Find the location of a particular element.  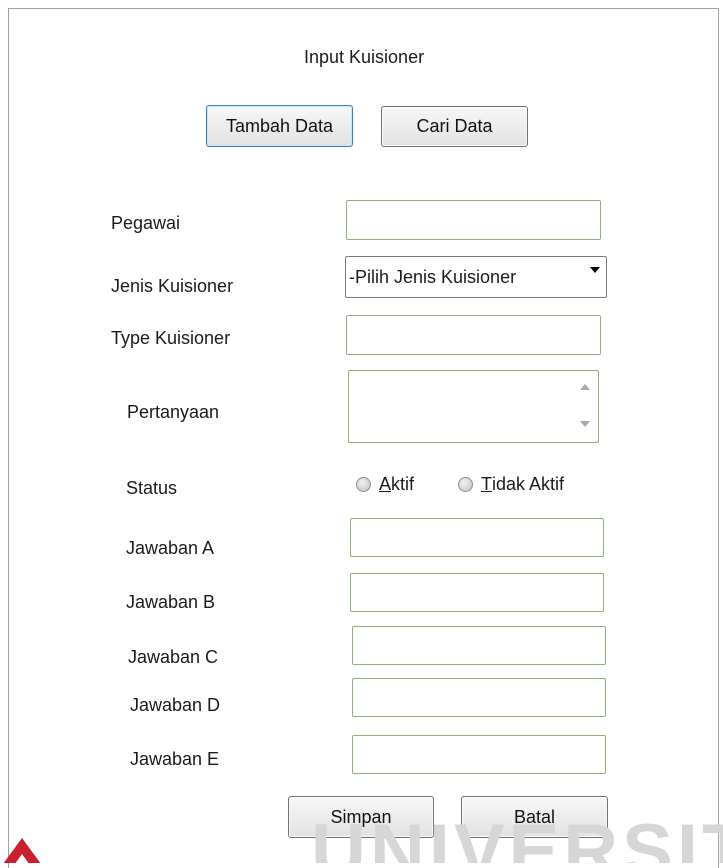

scroll-down-icon is located at coordinates (585, 424).